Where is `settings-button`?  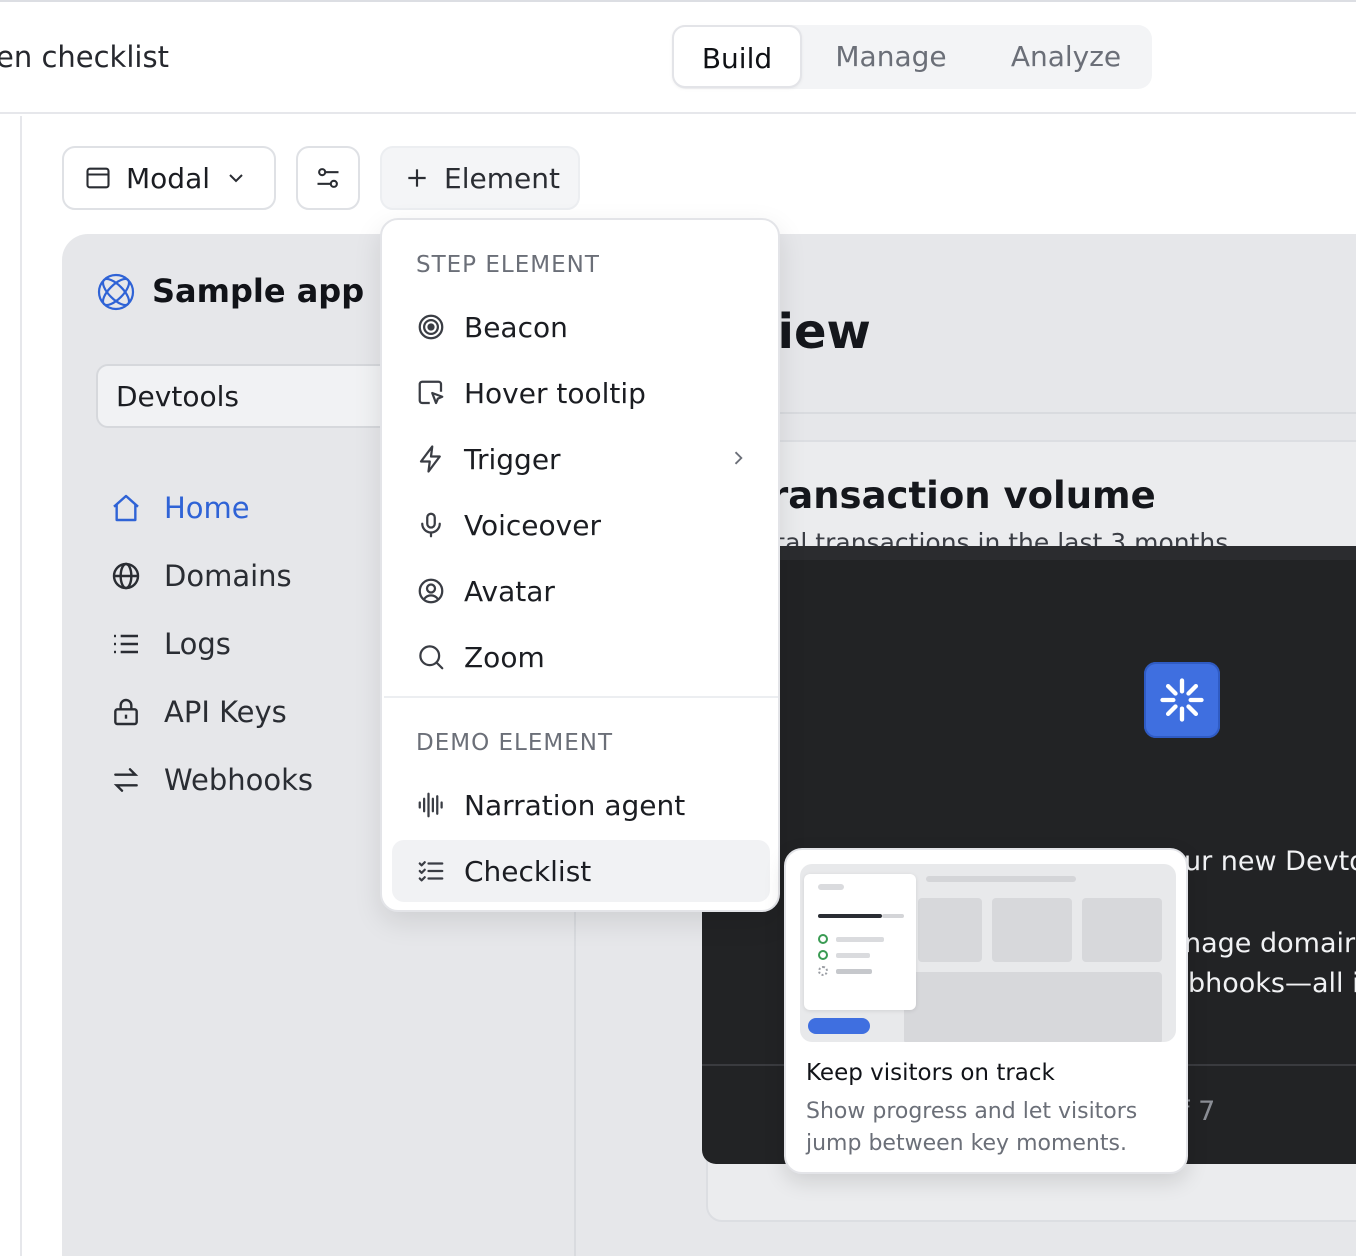
settings-button is located at coordinates (328, 178).